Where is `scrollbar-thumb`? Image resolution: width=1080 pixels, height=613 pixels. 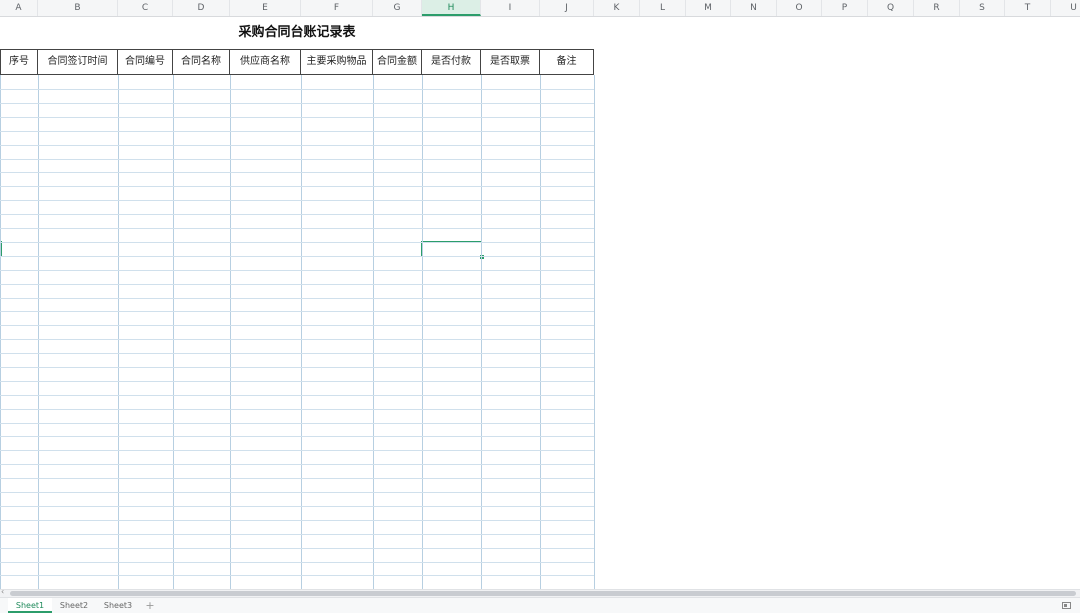
scrollbar-thumb is located at coordinates (543, 593).